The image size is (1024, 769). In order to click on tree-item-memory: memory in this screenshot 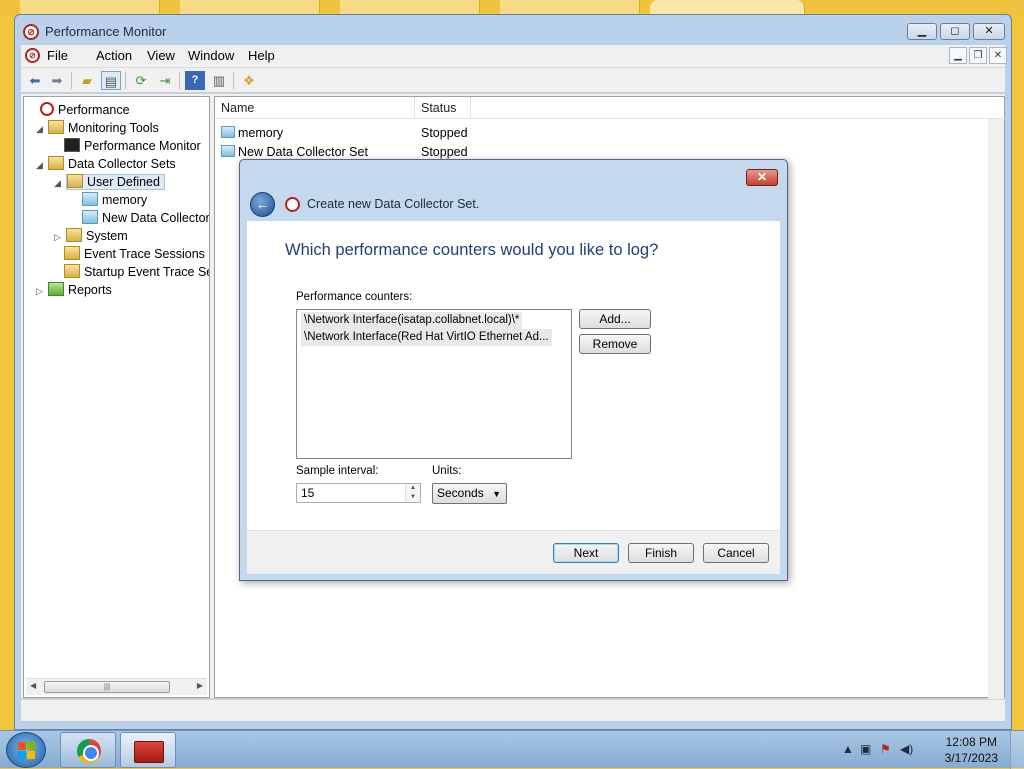, I will do `click(114, 200)`.